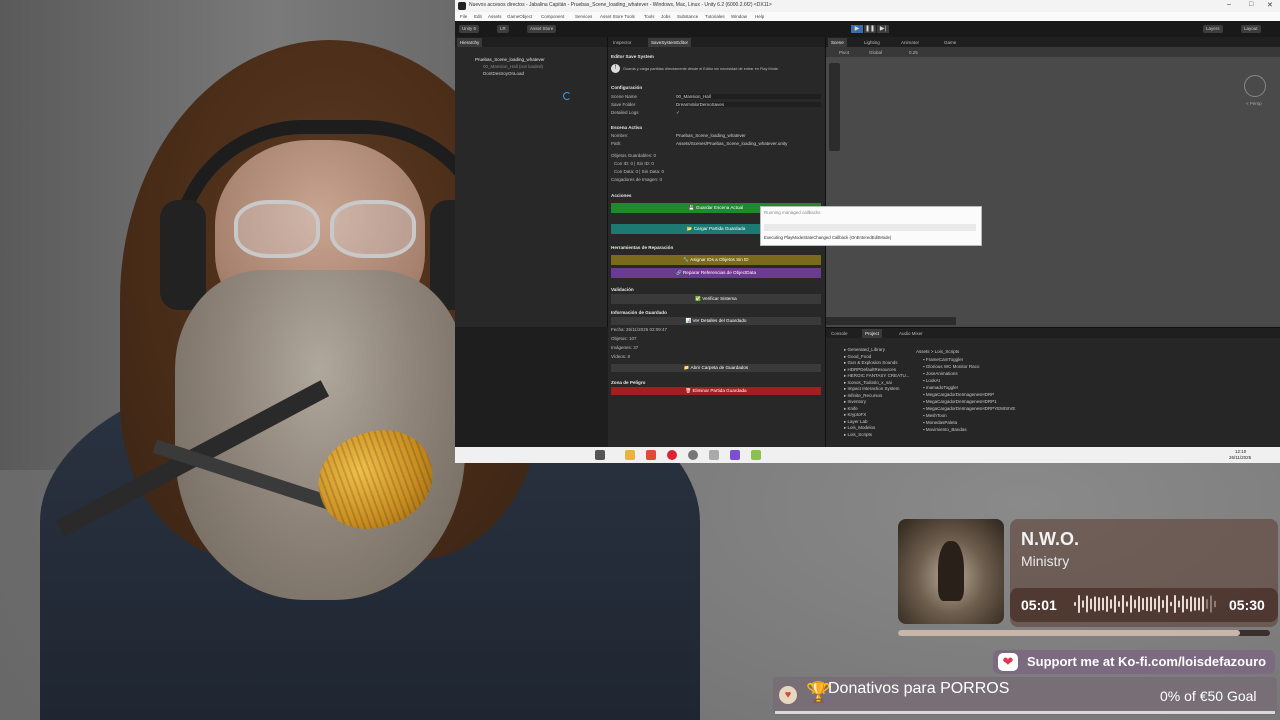 The image size is (1280, 720). What do you see at coordinates (913, 52) in the screenshot?
I see `snap-value: 0.25` at bounding box center [913, 52].